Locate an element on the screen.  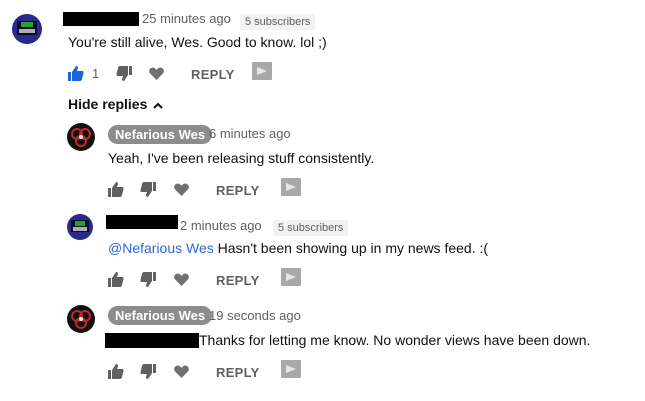
hide-replies-label: Hide replies is located at coordinates (108, 104).